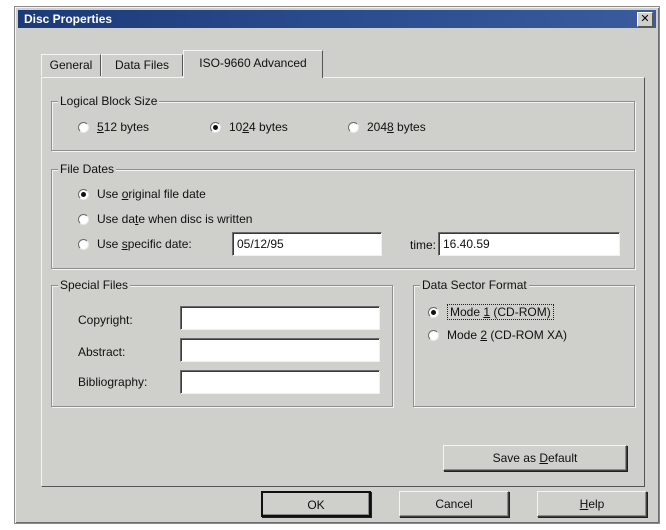 This screenshot has height=530, width=666. Describe the element at coordinates (316, 504) in the screenshot. I see `ok-button: OK` at that location.